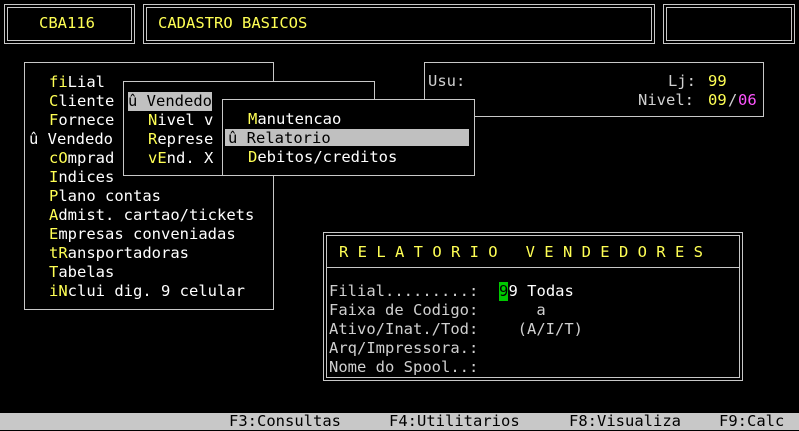  Describe the element at coordinates (170, 101) in the screenshot. I see `vendedor-submenu-title: û Vendedo` at that location.